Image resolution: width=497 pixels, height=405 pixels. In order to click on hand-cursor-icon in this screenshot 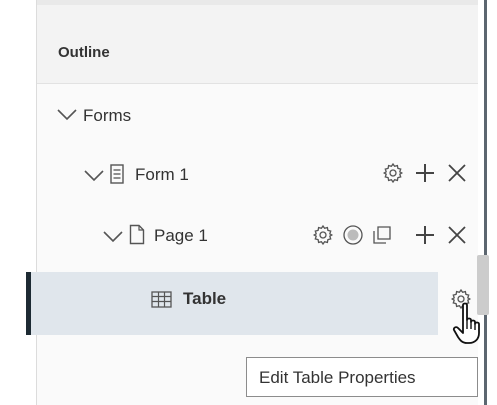, I will do `click(466, 323)`.